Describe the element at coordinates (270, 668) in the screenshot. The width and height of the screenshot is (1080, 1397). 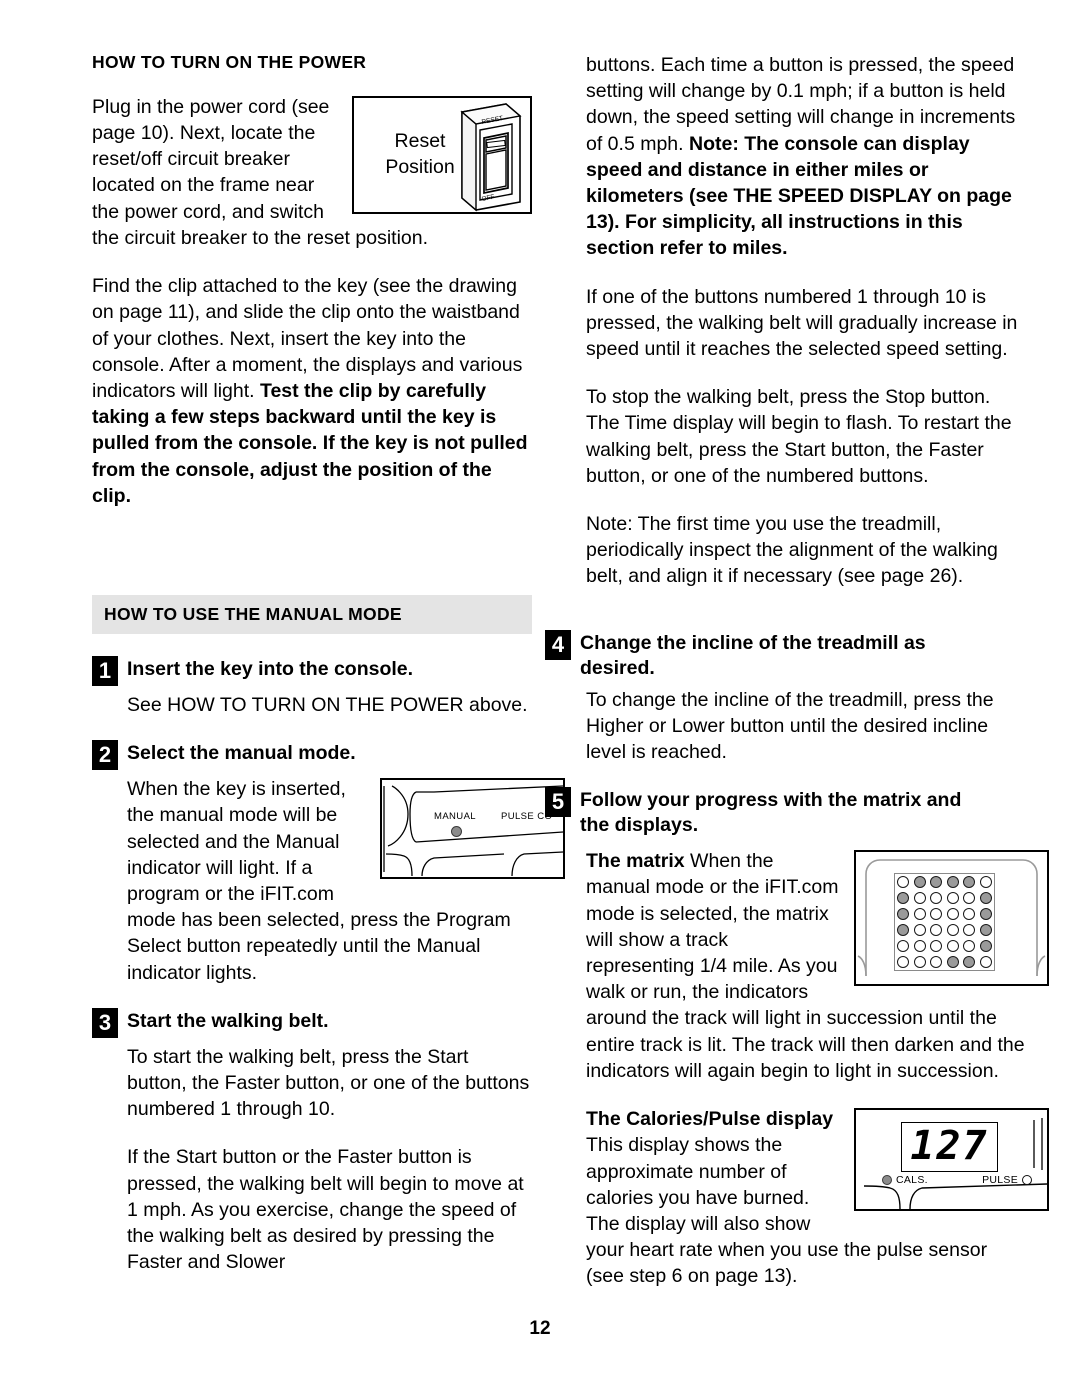
I see `step-1-title: Insert the key into the console.` at that location.